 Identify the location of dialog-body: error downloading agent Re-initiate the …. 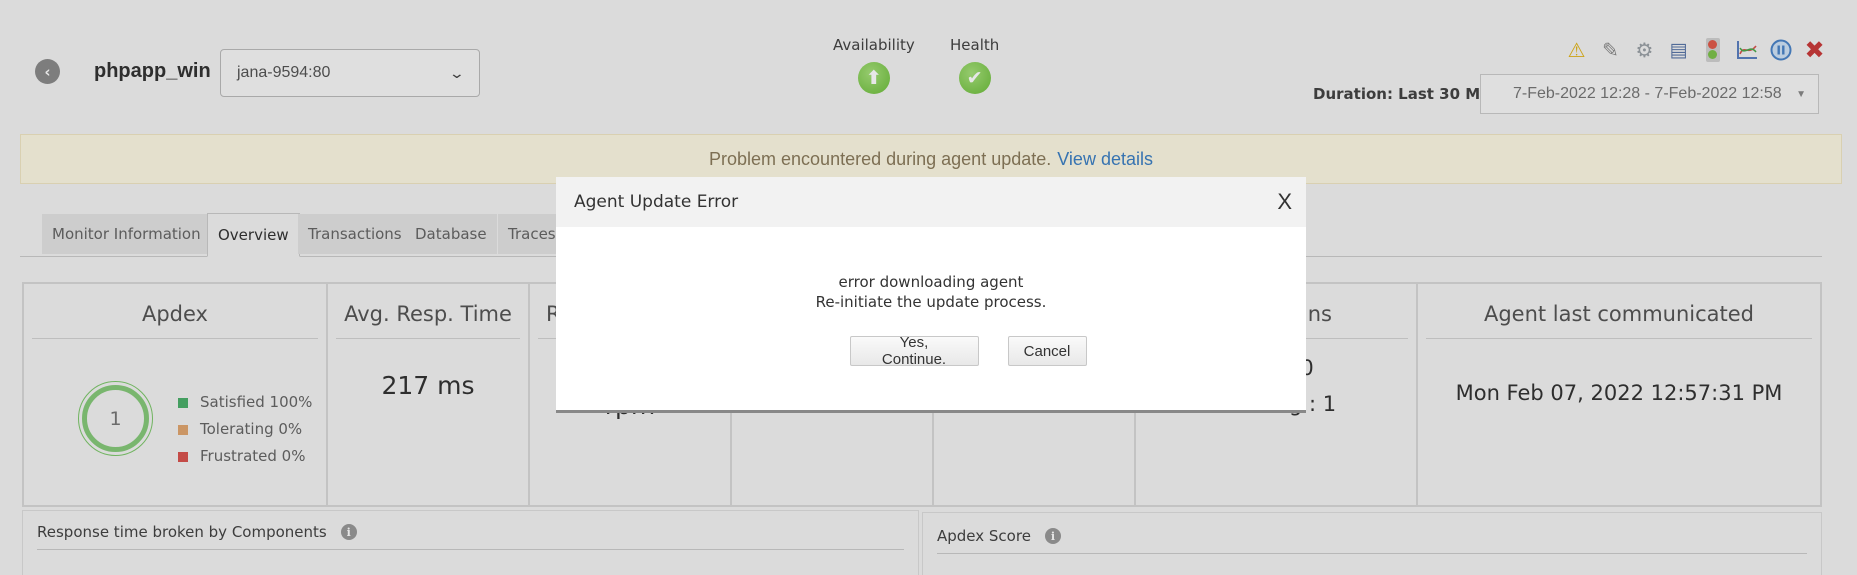
(931, 297).